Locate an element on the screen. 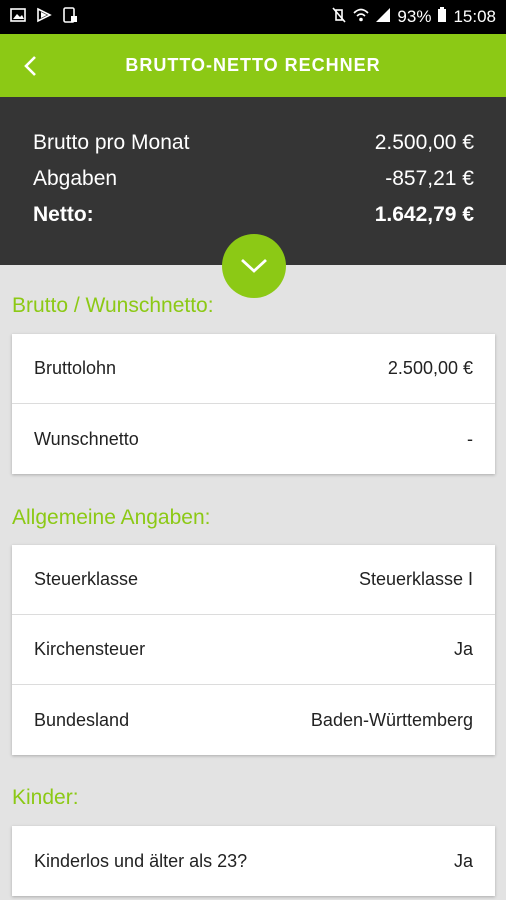  card-brutto: Bruttolohn 2.500,00 € Wunschnetto - is located at coordinates (253, 404).